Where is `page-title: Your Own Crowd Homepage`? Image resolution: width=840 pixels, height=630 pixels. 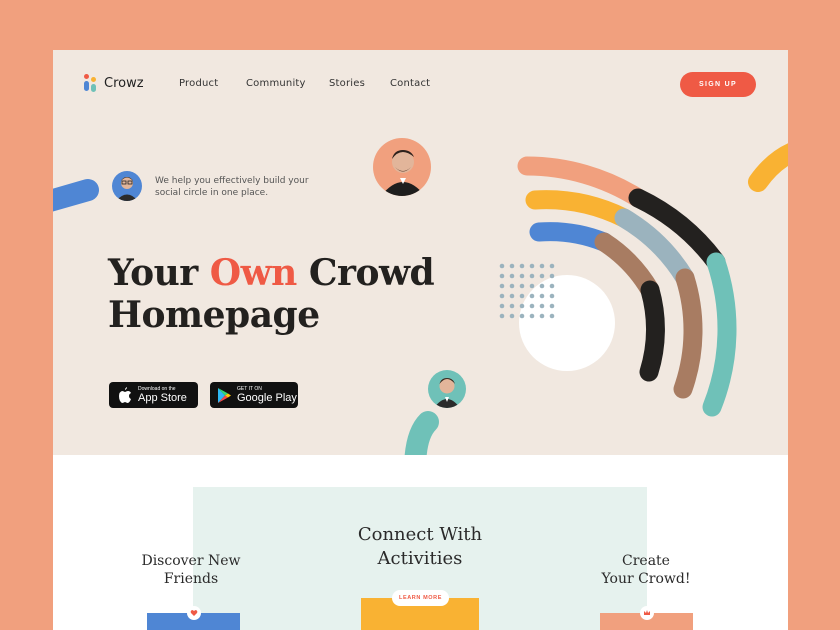 page-title: Your Own Crowd Homepage is located at coordinates (271, 294).